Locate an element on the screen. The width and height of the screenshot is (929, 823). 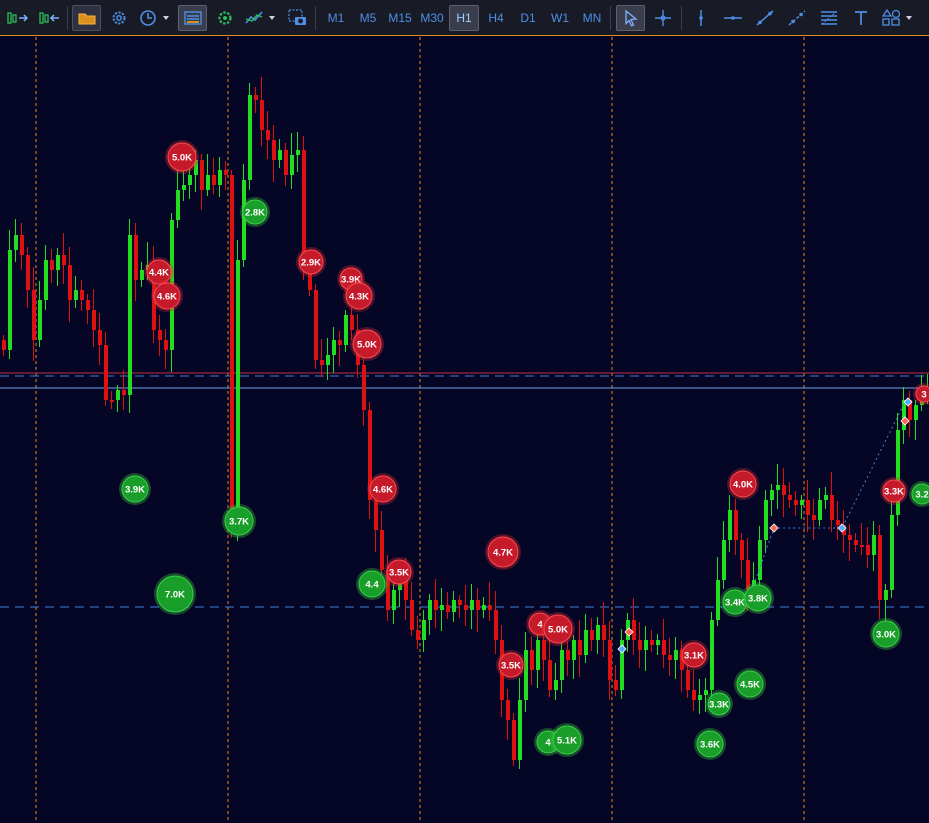
flower-settings-icon is located at coordinates (225, 18).